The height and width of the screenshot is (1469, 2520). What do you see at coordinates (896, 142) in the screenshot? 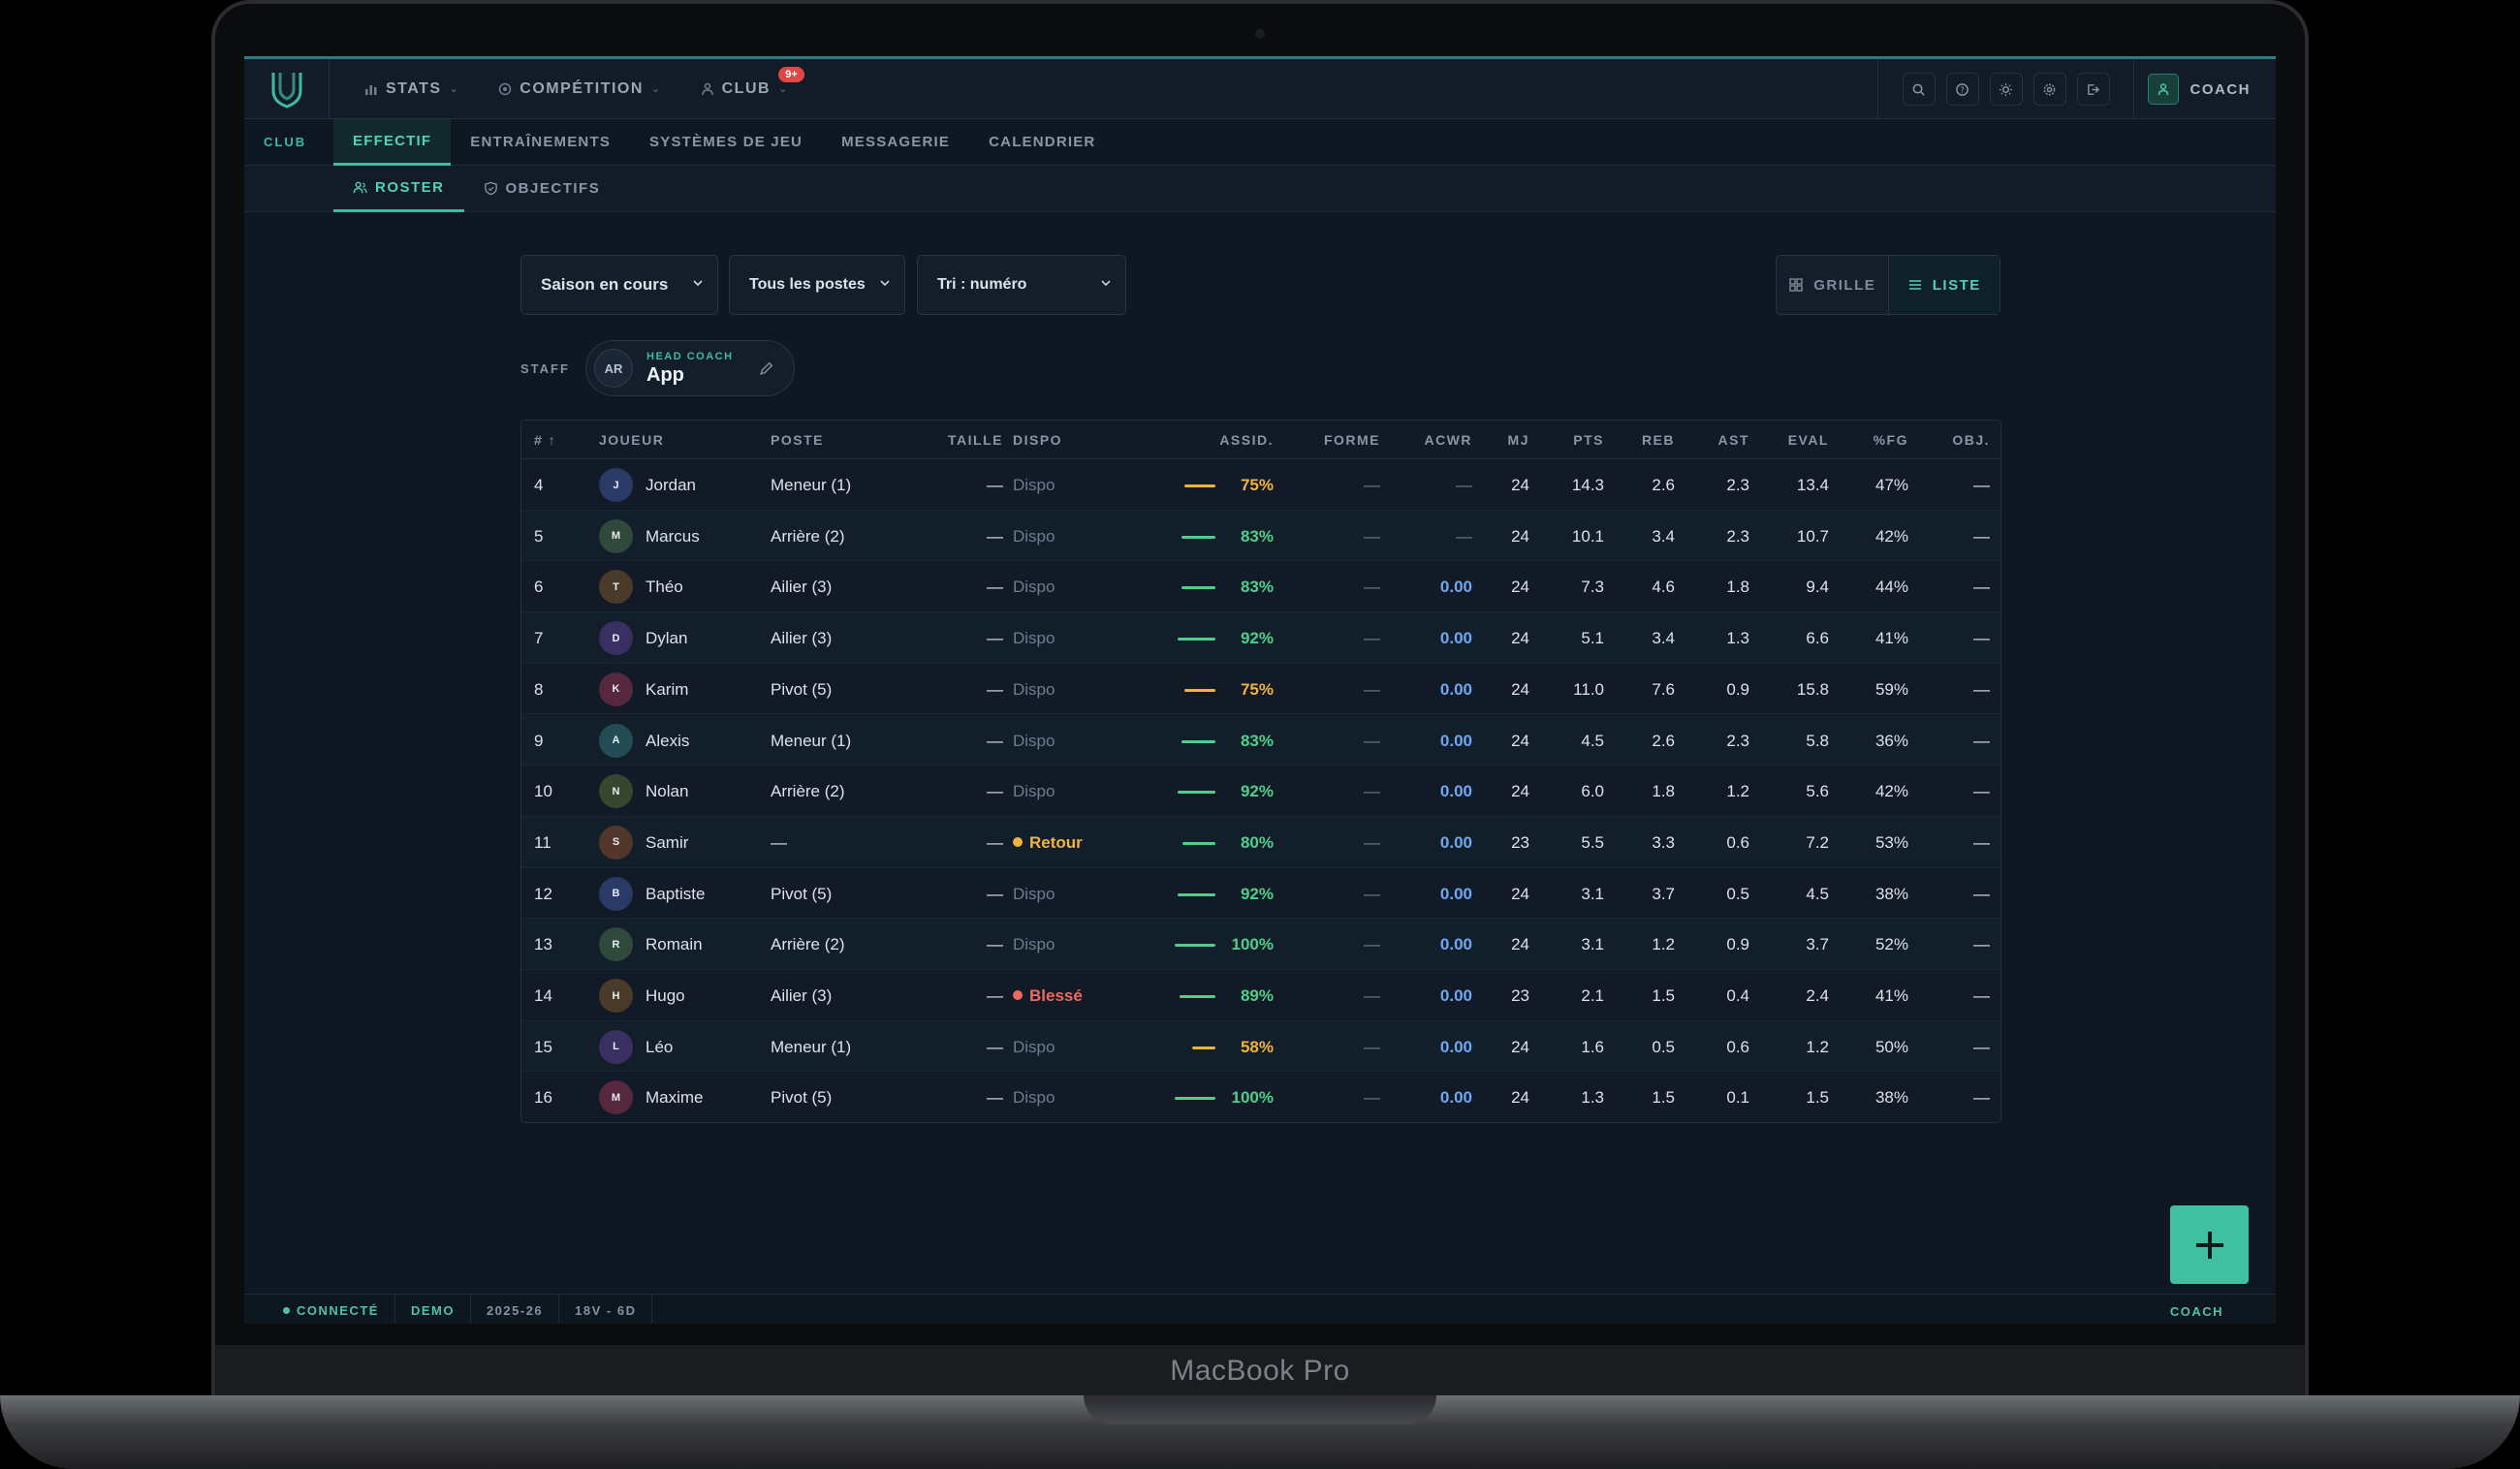
I see `tab-messagerie: MESSAGERIE` at bounding box center [896, 142].